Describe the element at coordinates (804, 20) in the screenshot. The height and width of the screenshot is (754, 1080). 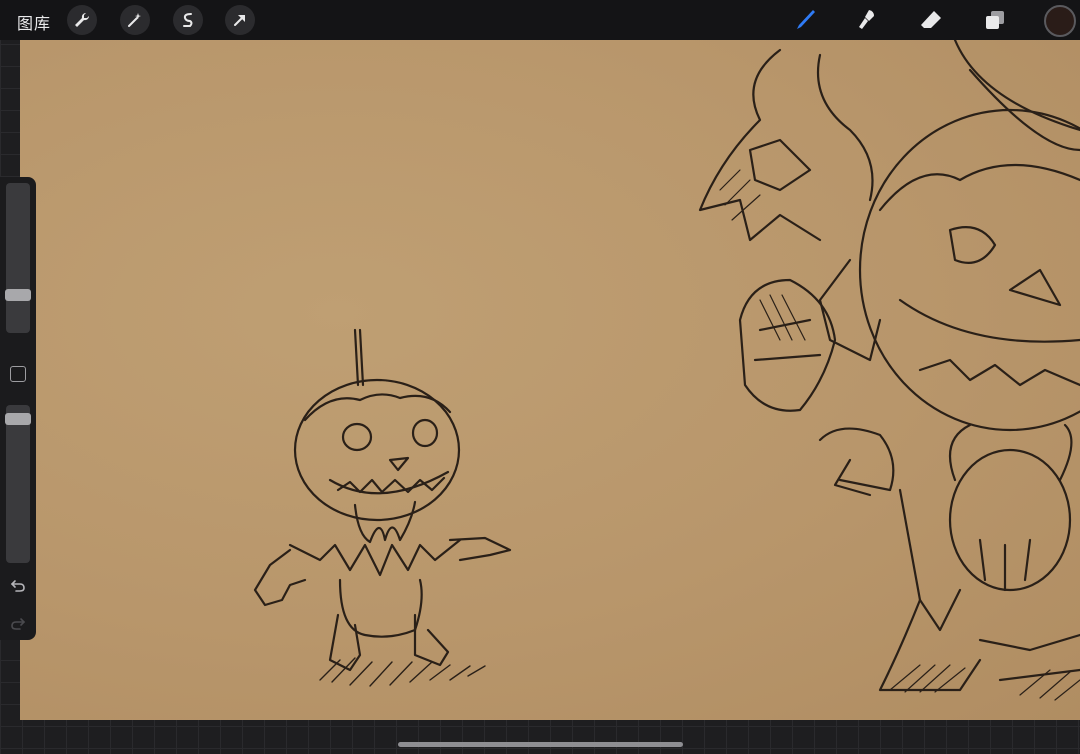
I see `brush-icon` at that location.